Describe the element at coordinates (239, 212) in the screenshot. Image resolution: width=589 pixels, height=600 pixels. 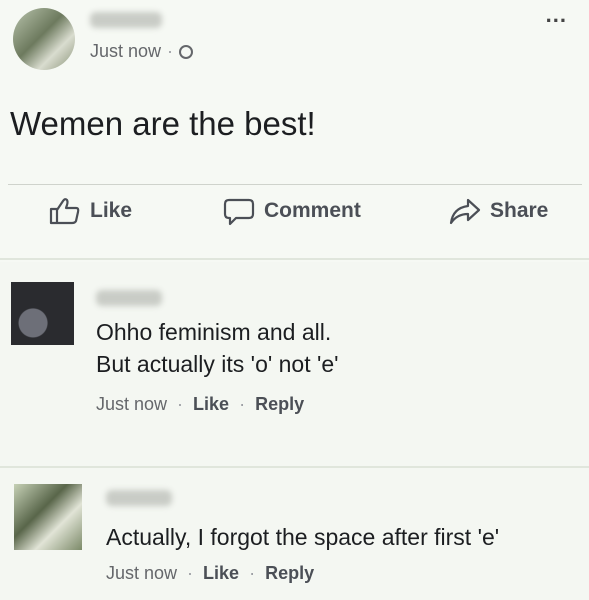
I see `comment-bubble-icon` at that location.